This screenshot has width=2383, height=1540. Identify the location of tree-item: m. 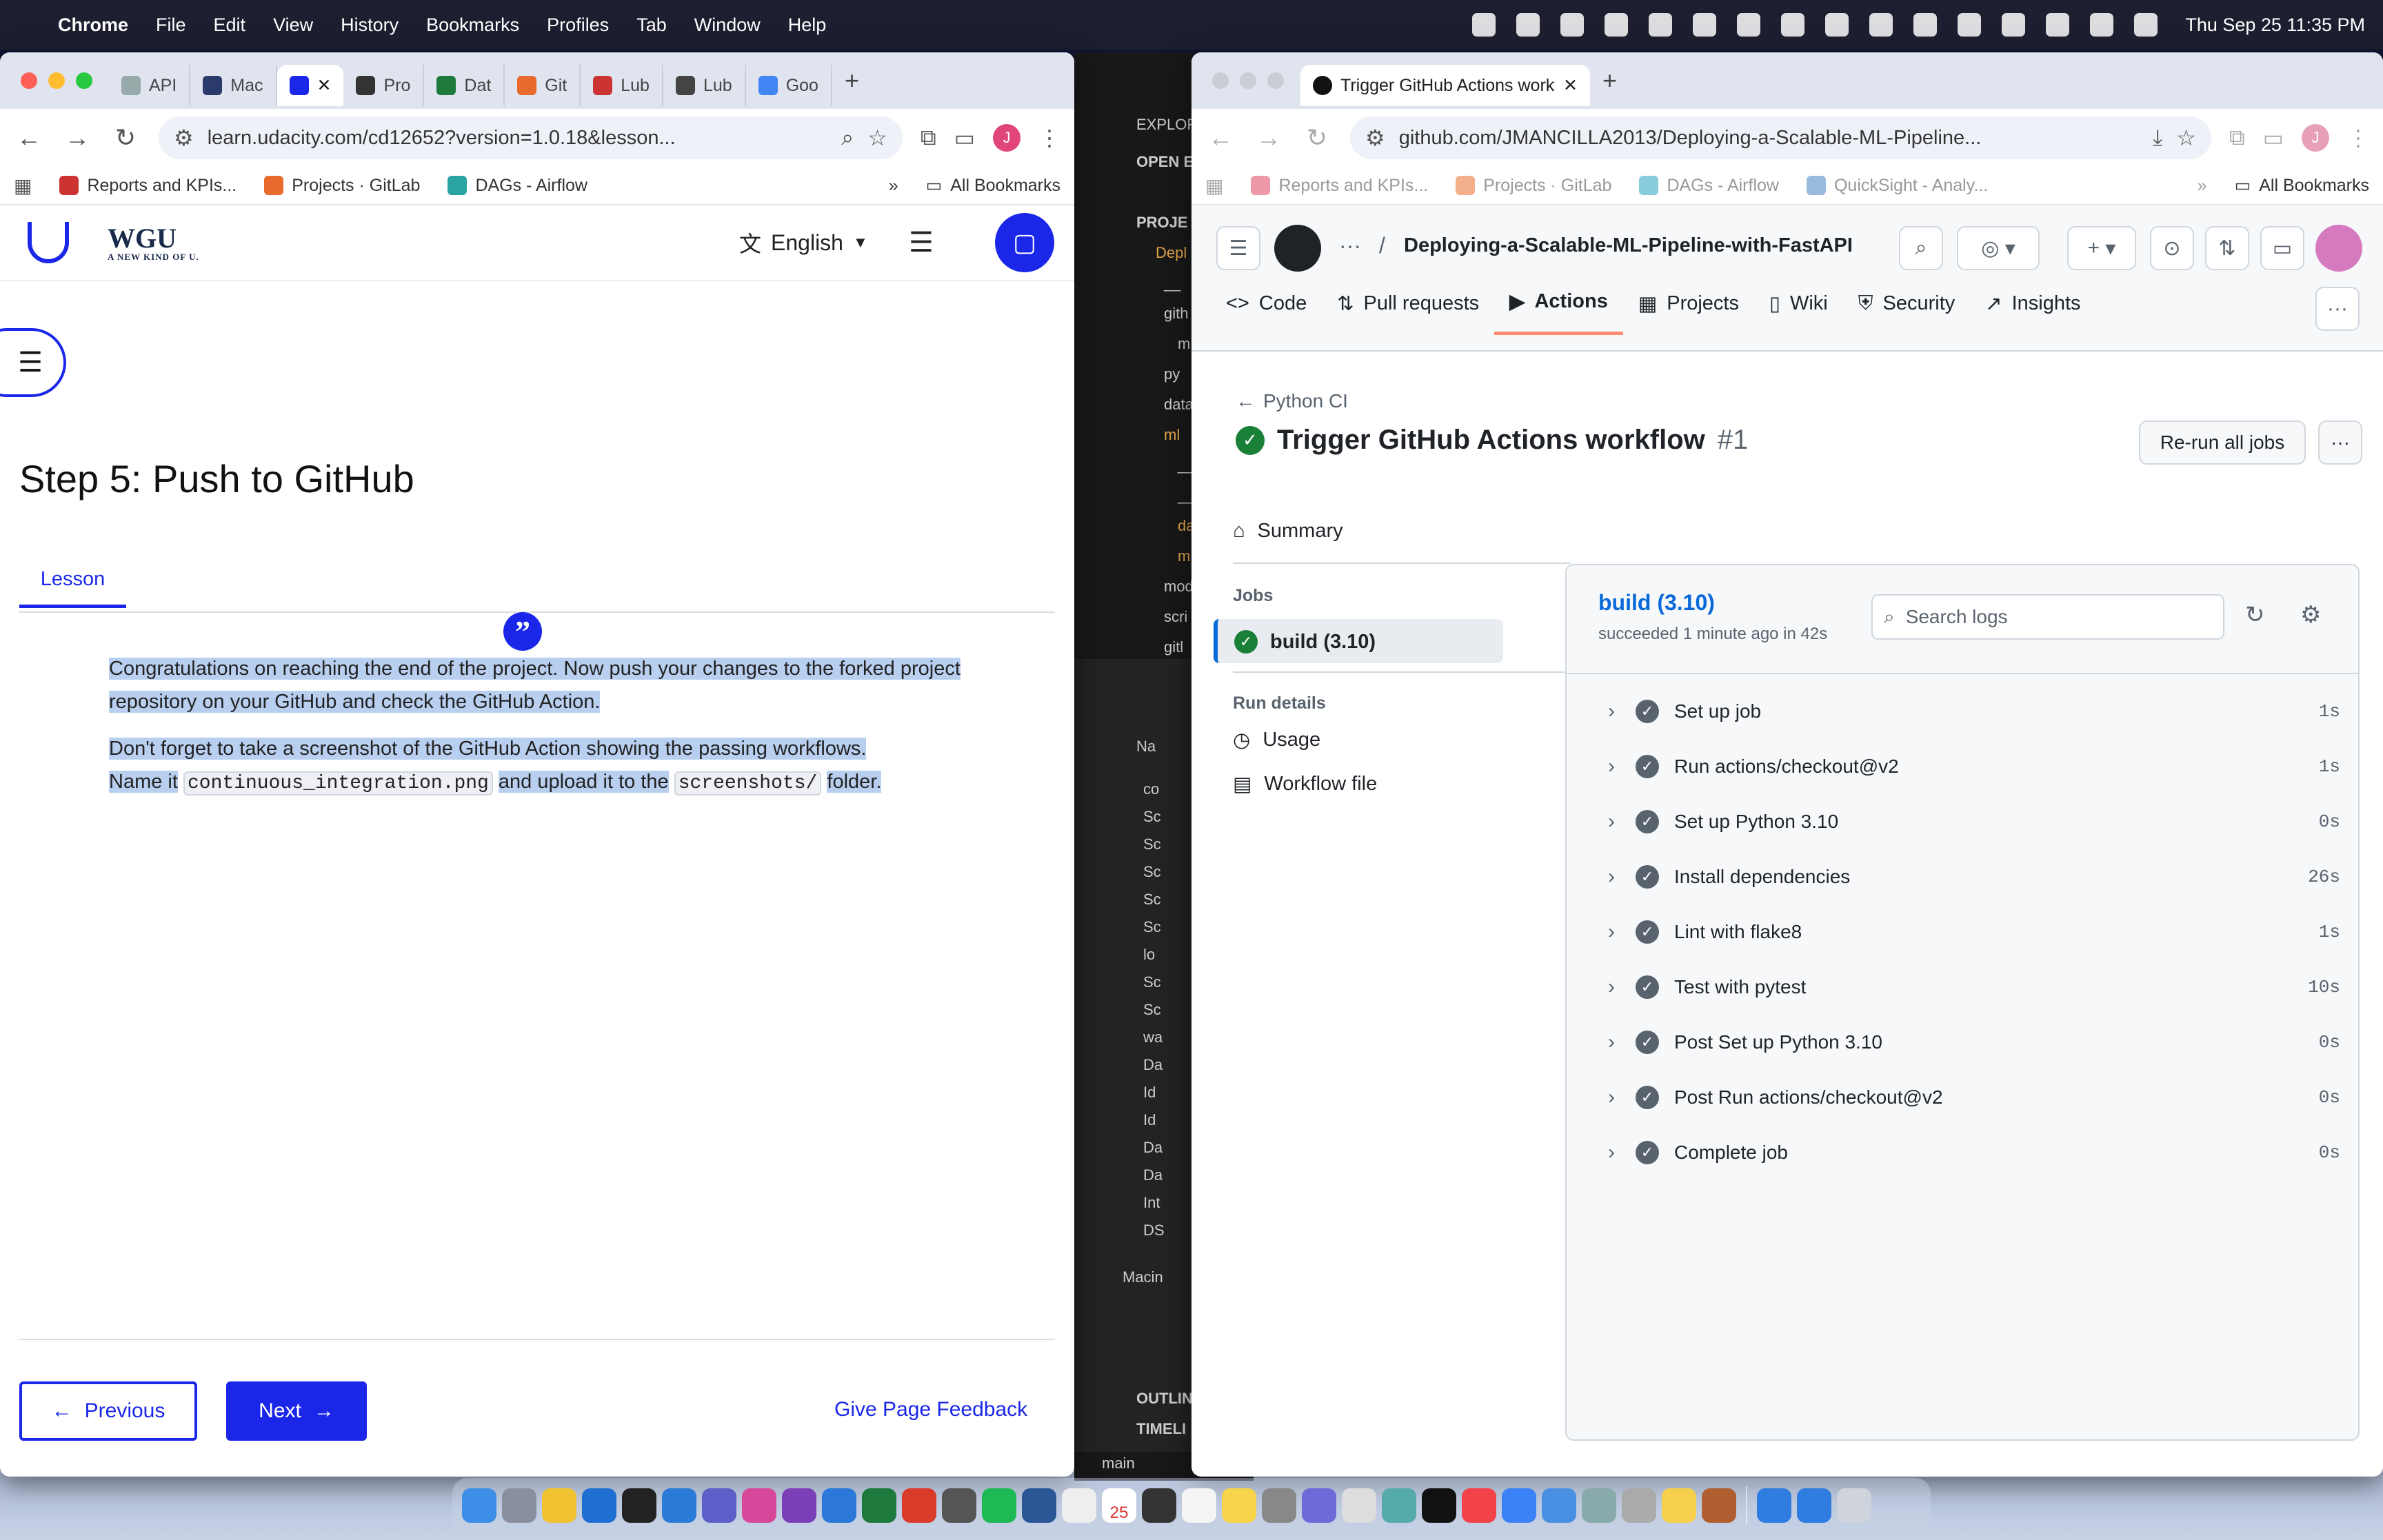
(1184, 556).